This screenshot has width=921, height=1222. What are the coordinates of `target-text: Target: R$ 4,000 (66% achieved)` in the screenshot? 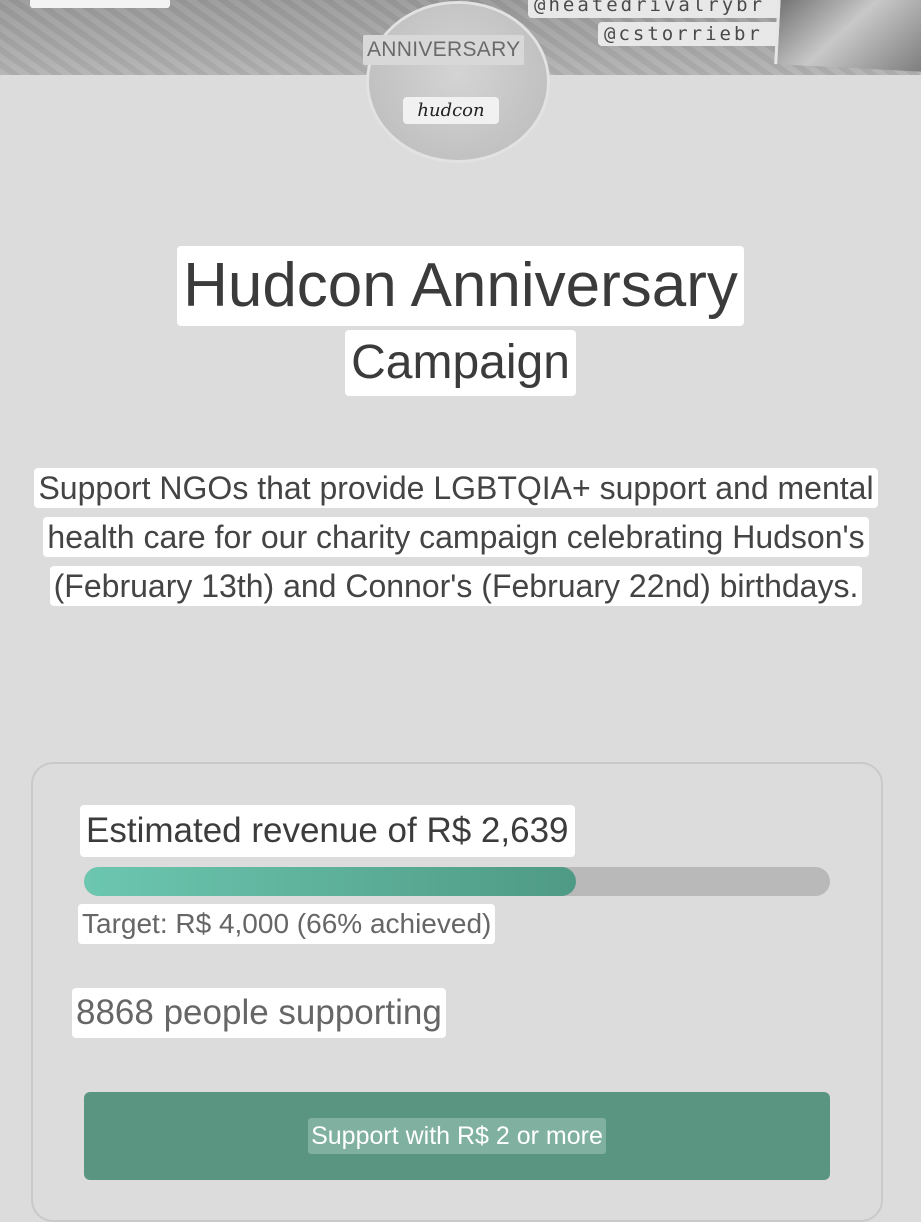 It's located at (287, 924).